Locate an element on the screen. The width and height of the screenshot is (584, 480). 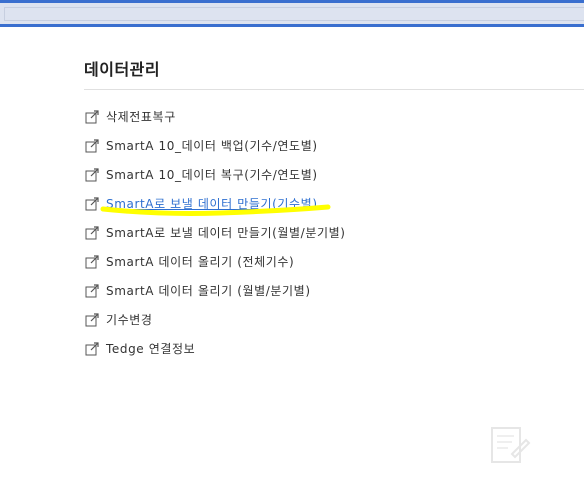
section-title: 데이터관리 is located at coordinates (122, 69).